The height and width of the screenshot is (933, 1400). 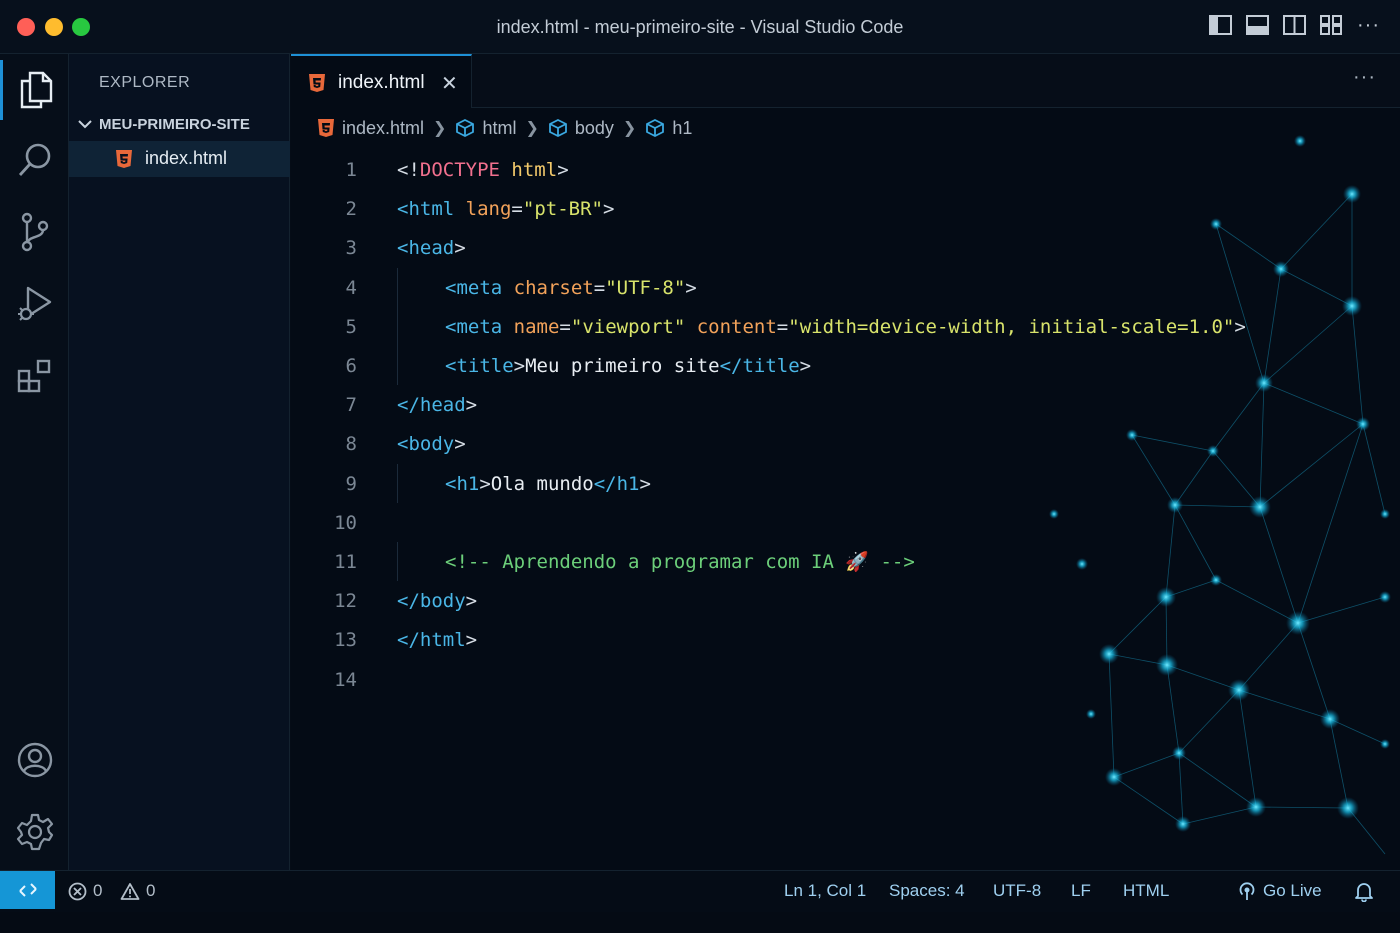 What do you see at coordinates (1368, 25) in the screenshot?
I see `more-actions-icon: ···` at bounding box center [1368, 25].